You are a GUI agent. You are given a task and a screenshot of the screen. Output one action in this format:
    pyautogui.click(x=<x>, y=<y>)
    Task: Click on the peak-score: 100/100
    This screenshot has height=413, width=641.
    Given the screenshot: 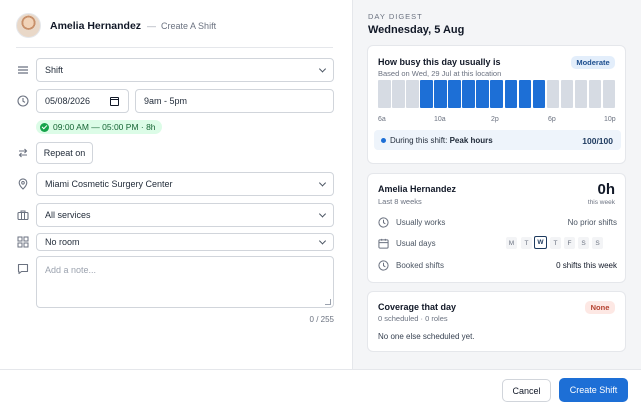 What is the action you would take?
    pyautogui.click(x=597, y=141)
    